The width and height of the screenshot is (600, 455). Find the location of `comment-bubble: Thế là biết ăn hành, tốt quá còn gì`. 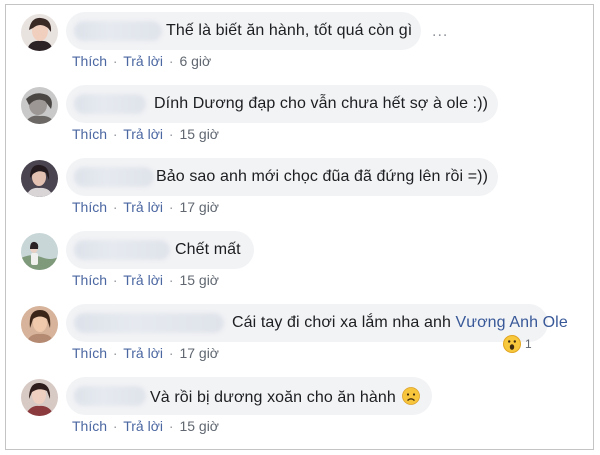

comment-bubble: Thế là biết ăn hành, tốt quá còn gì is located at coordinates (243, 31).